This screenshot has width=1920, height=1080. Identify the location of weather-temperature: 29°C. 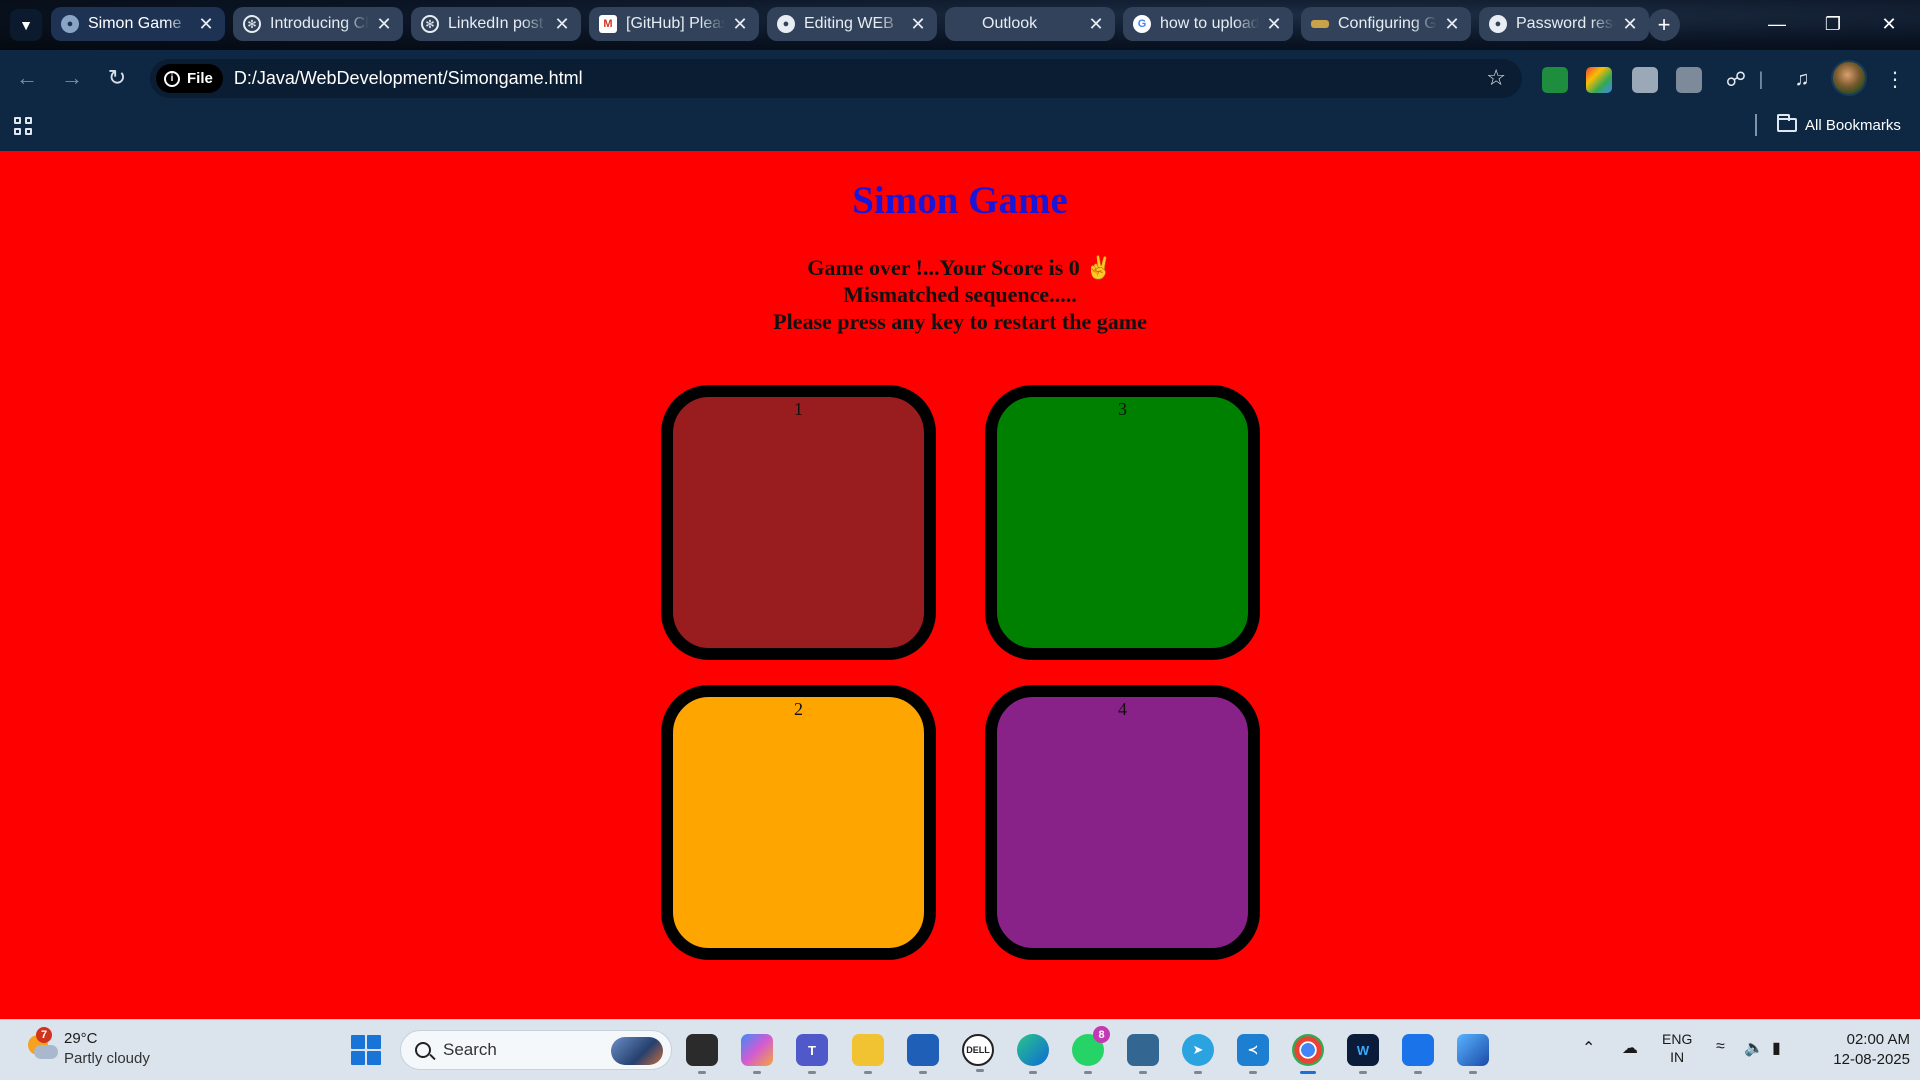
(81, 1038).